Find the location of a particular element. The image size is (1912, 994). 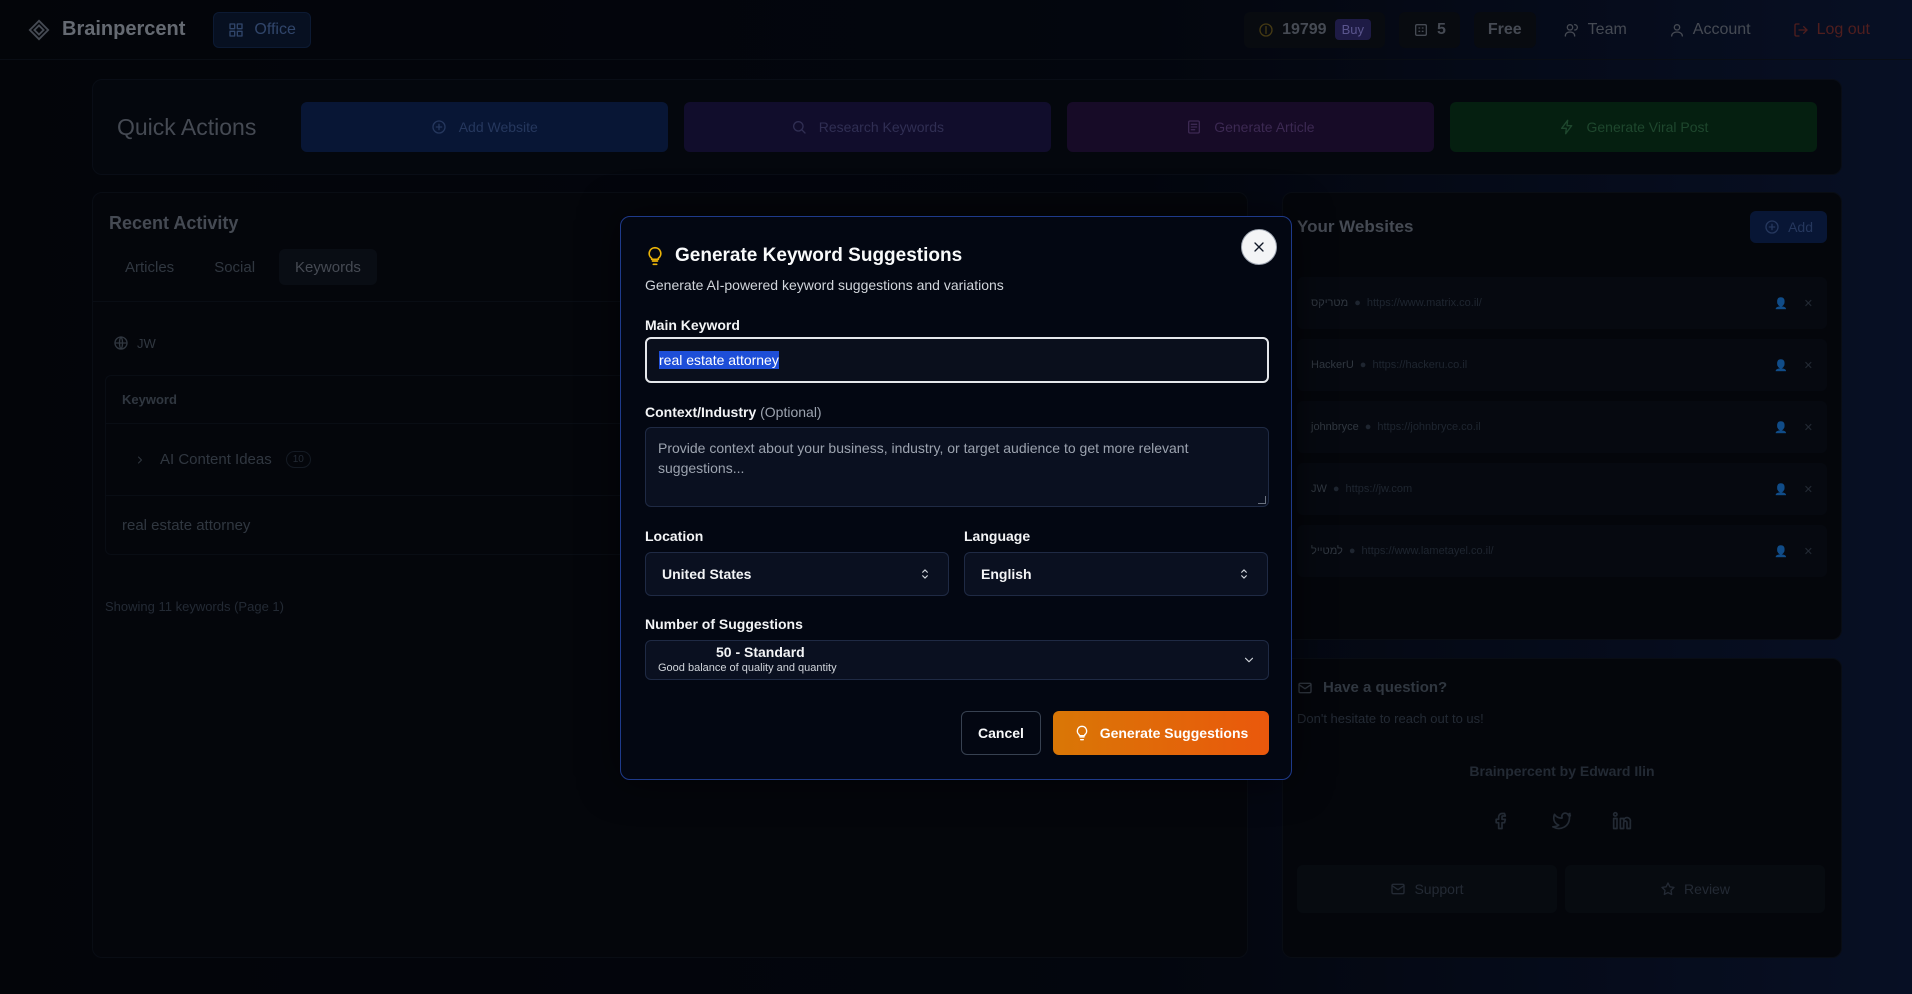

location-value: United States is located at coordinates (707, 574).